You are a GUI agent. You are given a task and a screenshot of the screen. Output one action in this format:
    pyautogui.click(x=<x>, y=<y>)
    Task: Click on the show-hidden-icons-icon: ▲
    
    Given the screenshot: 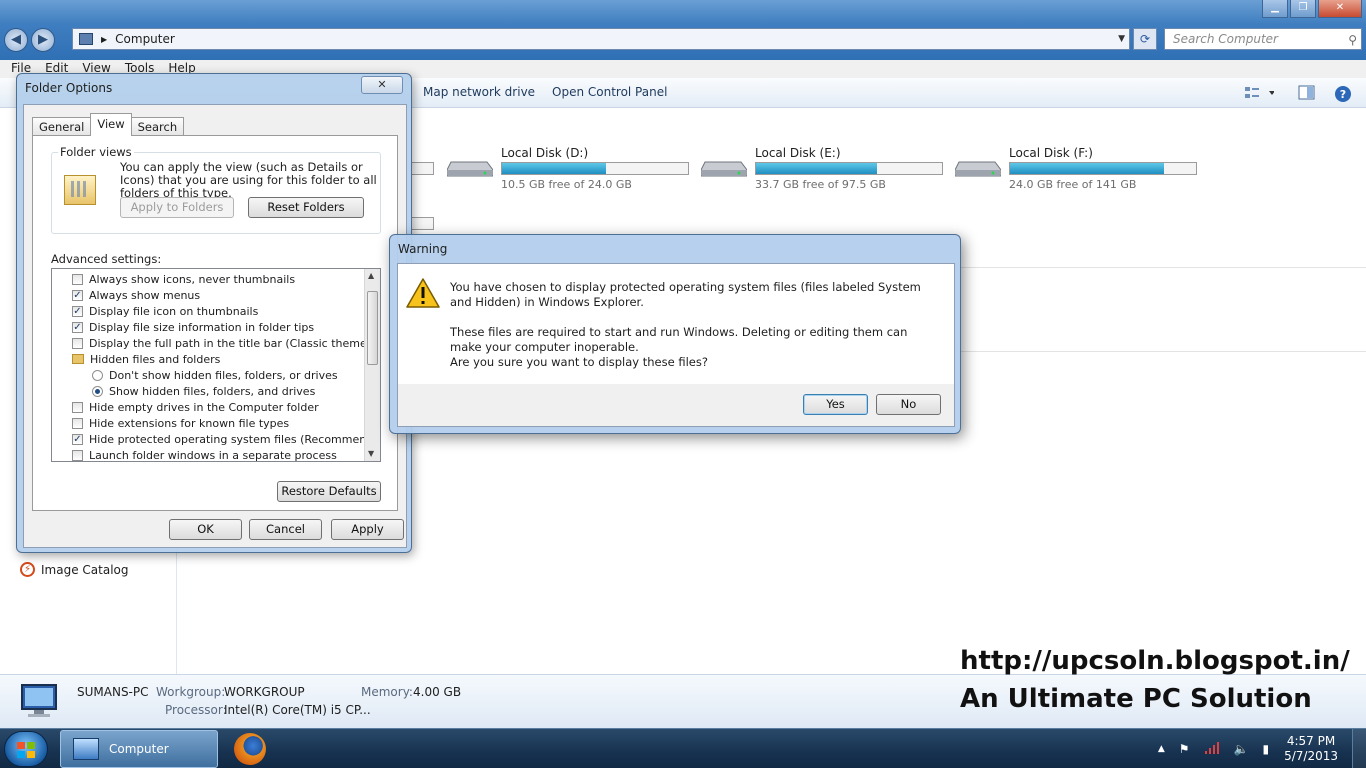 What is the action you would take?
    pyautogui.click(x=1161, y=749)
    